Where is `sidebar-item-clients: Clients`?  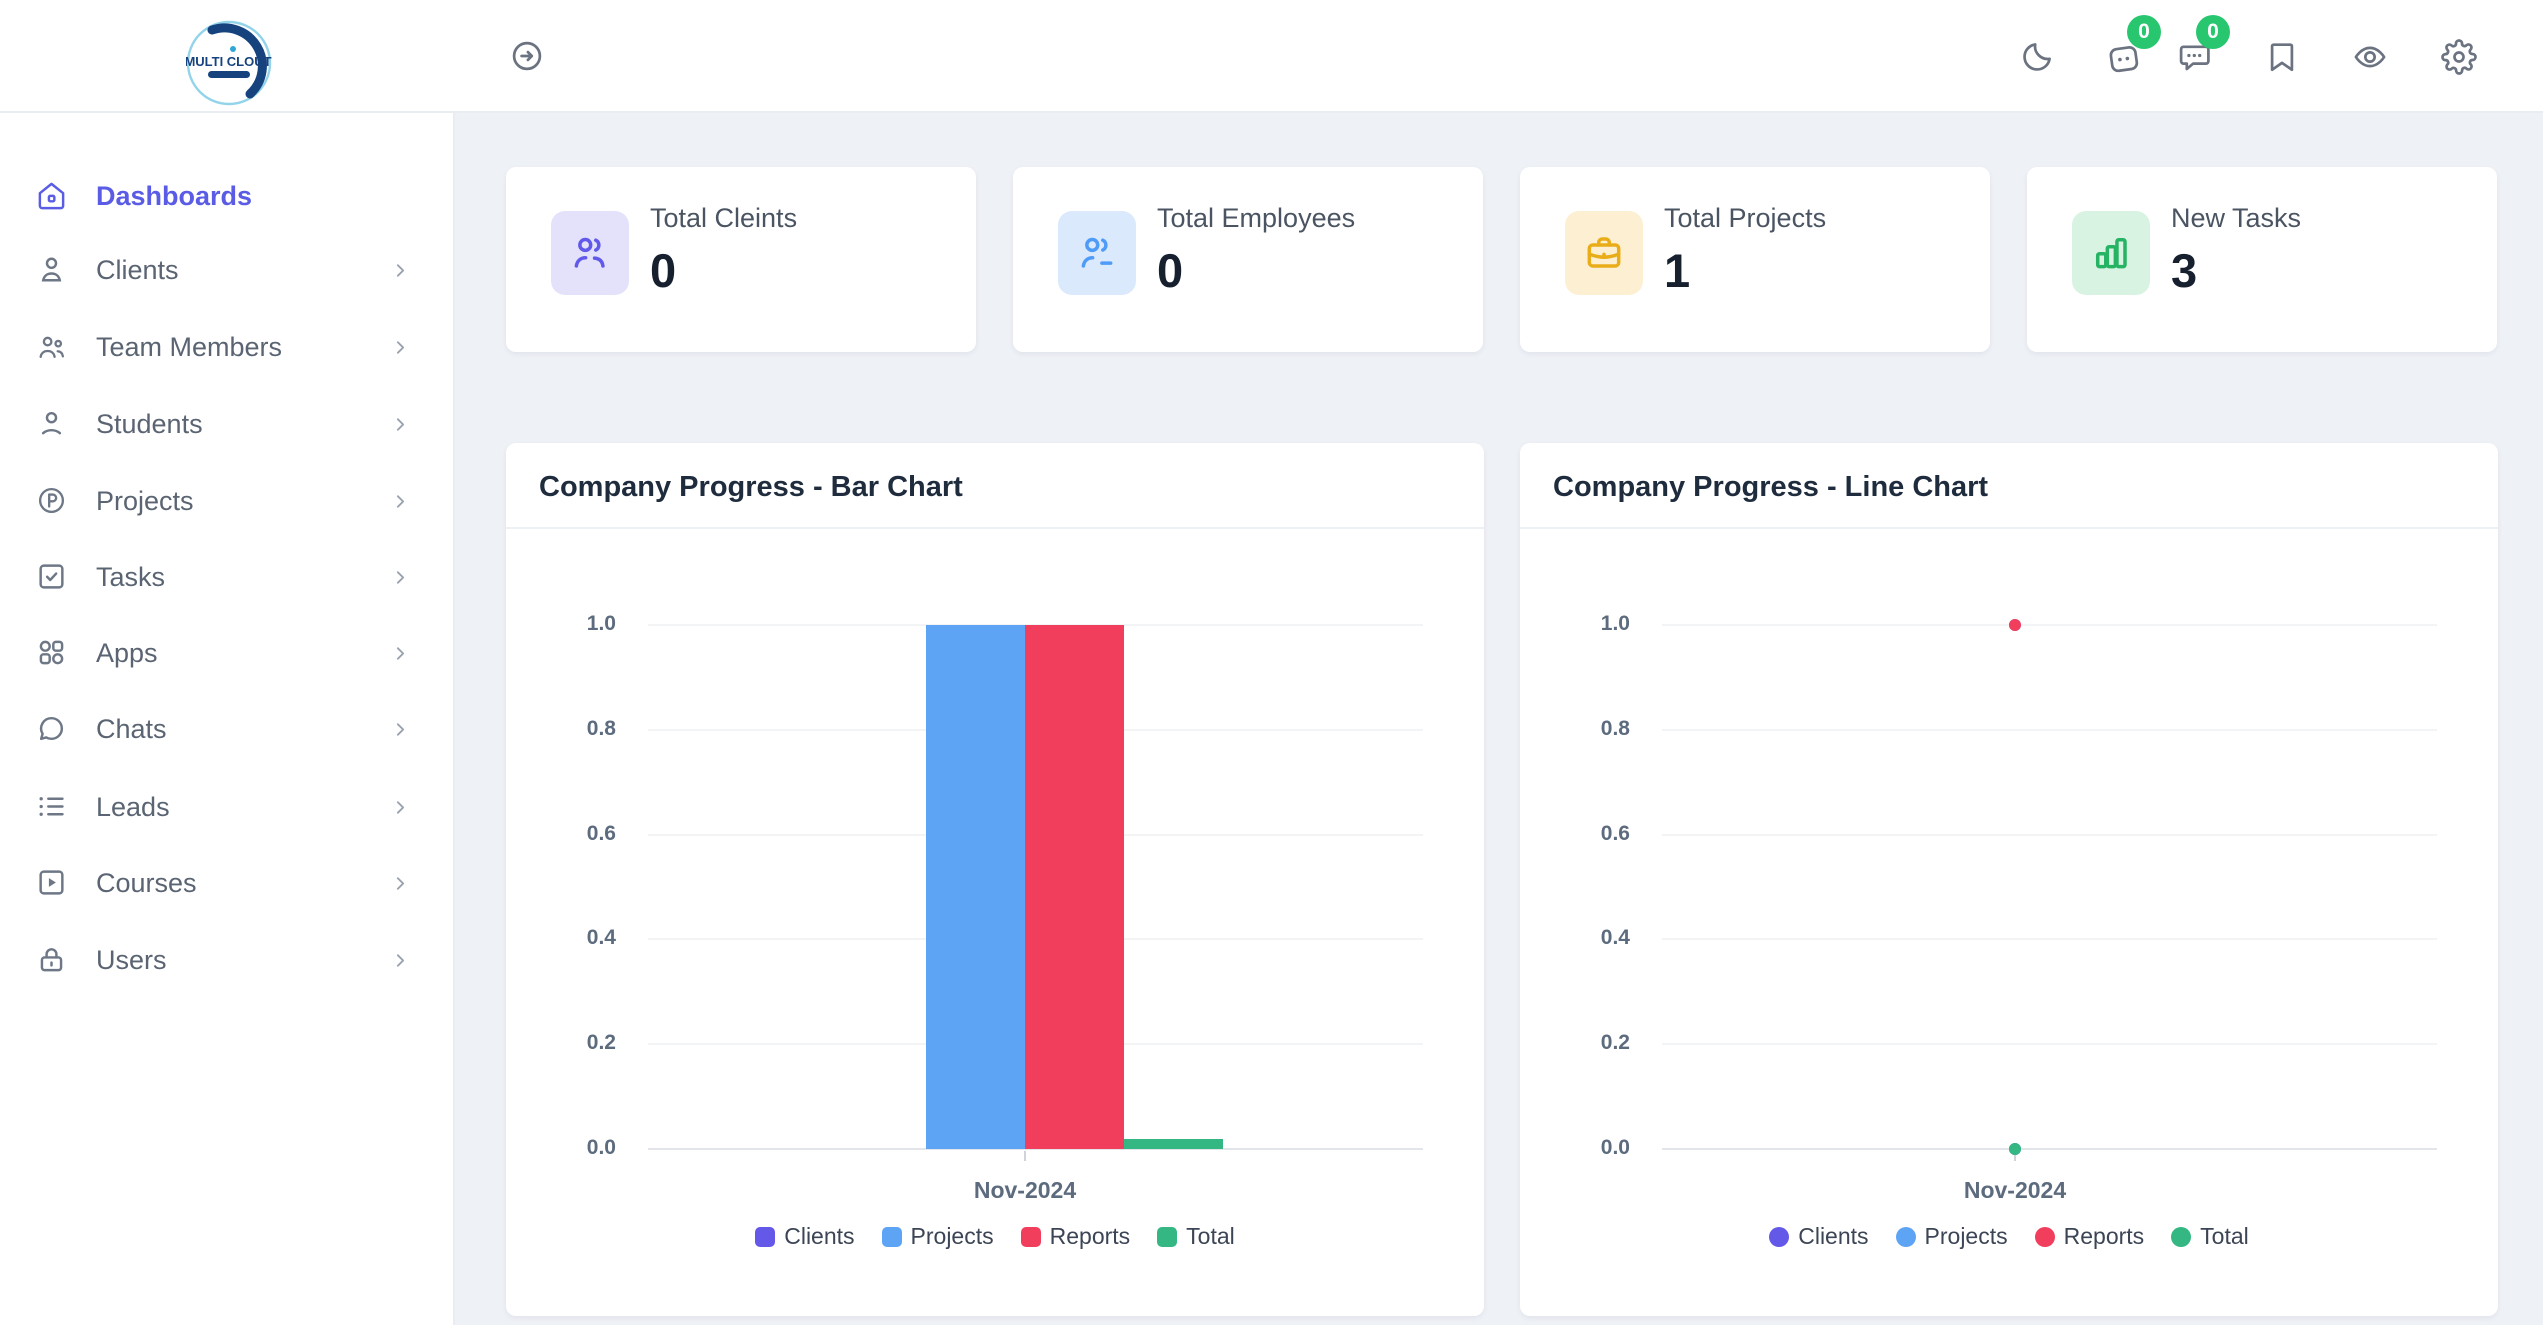 sidebar-item-clients: Clients is located at coordinates (227, 270).